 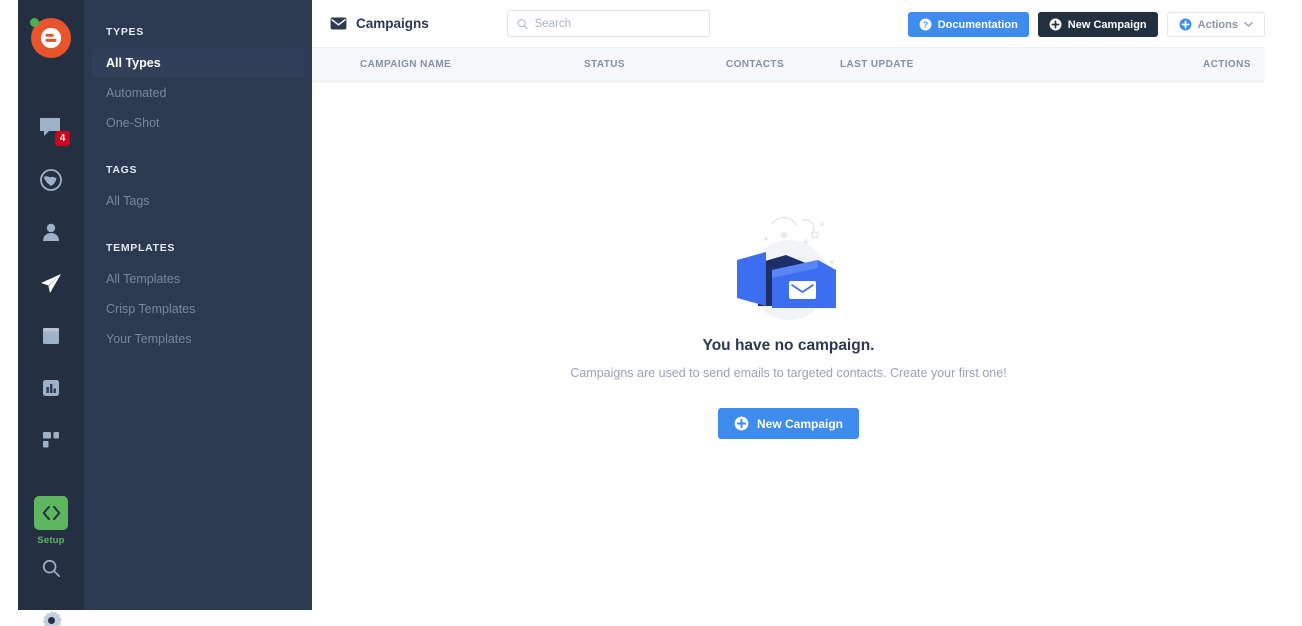 What do you see at coordinates (406, 64) in the screenshot?
I see `column-header-campaign-name: CAMPAIGN NAME` at bounding box center [406, 64].